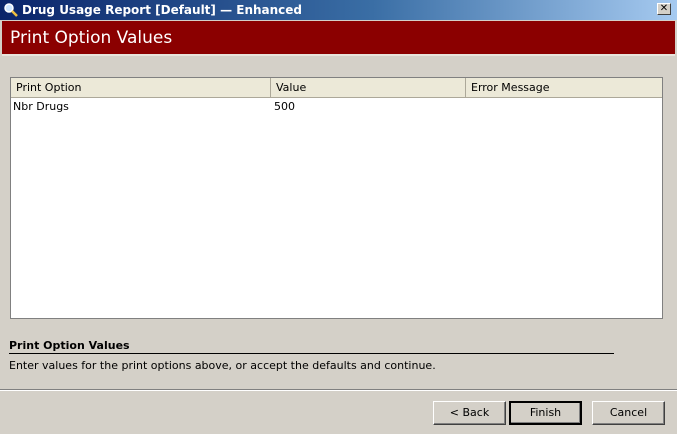 The height and width of the screenshot is (434, 677). Describe the element at coordinates (69, 345) in the screenshot. I see `info-title: Print Option Values` at that location.